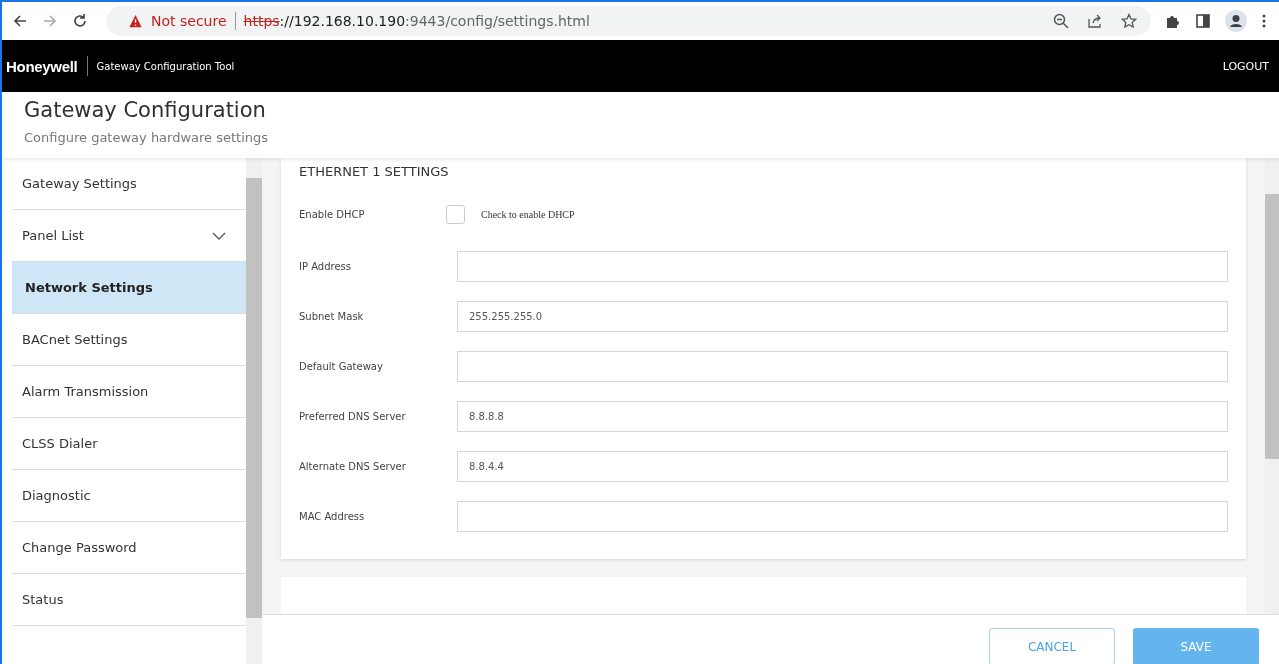  I want to click on field-label: Alternate DNS Server, so click(353, 466).